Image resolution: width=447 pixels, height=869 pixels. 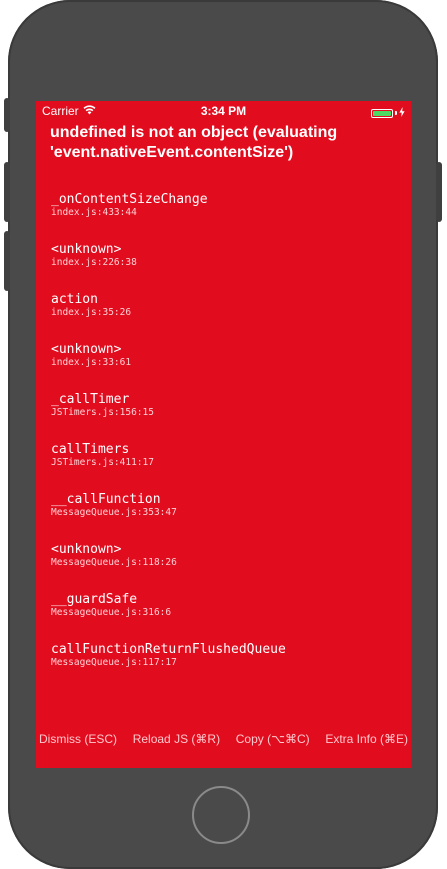 What do you see at coordinates (106, 499) in the screenshot?
I see `frame-method: __callFunction` at bounding box center [106, 499].